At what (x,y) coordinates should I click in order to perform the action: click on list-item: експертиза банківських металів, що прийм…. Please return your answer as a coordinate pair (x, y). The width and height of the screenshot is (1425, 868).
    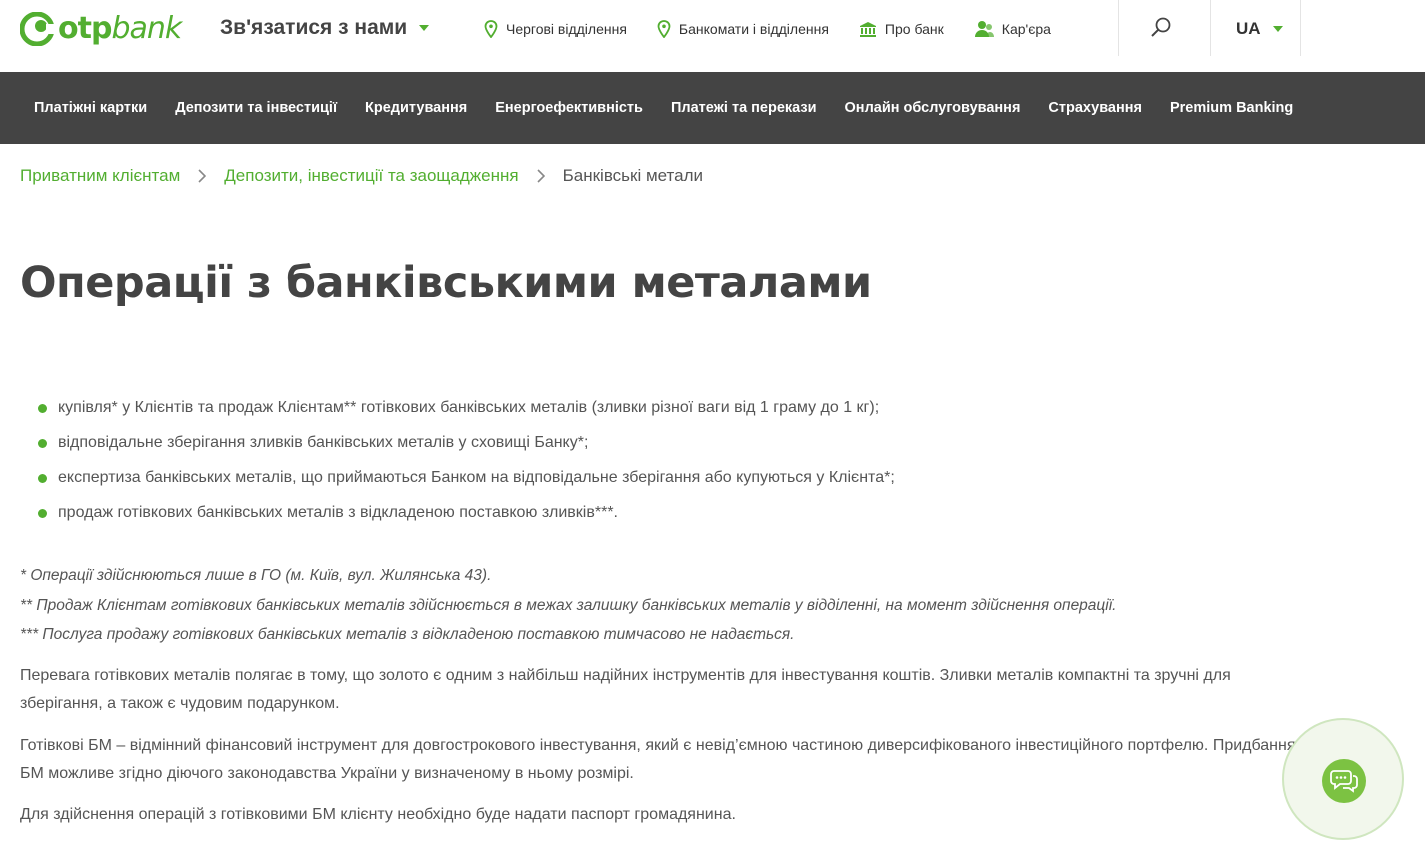
    Looking at the image, I should click on (466, 483).